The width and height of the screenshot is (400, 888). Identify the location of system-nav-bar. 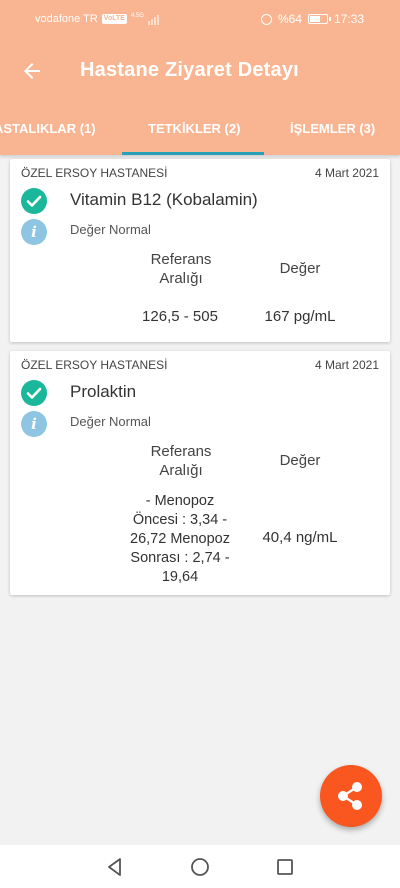
(200, 866).